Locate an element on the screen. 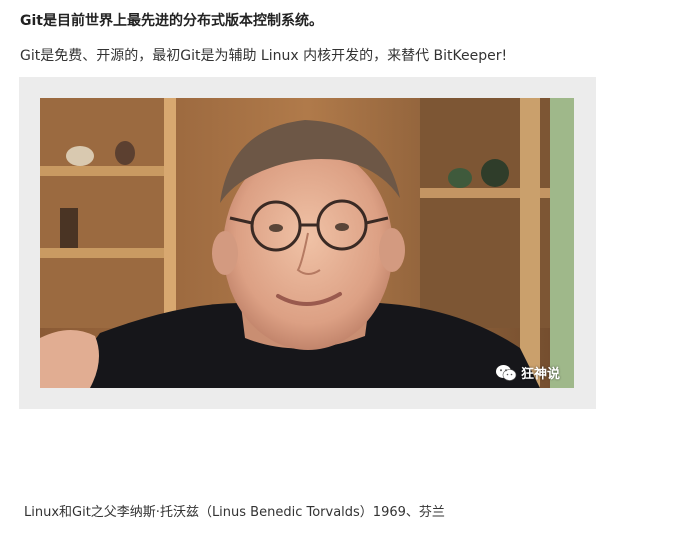 The image size is (688, 547). article-heading: Git是目前世界上最先进的分布式版本控制系统。 is located at coordinates (171, 21).